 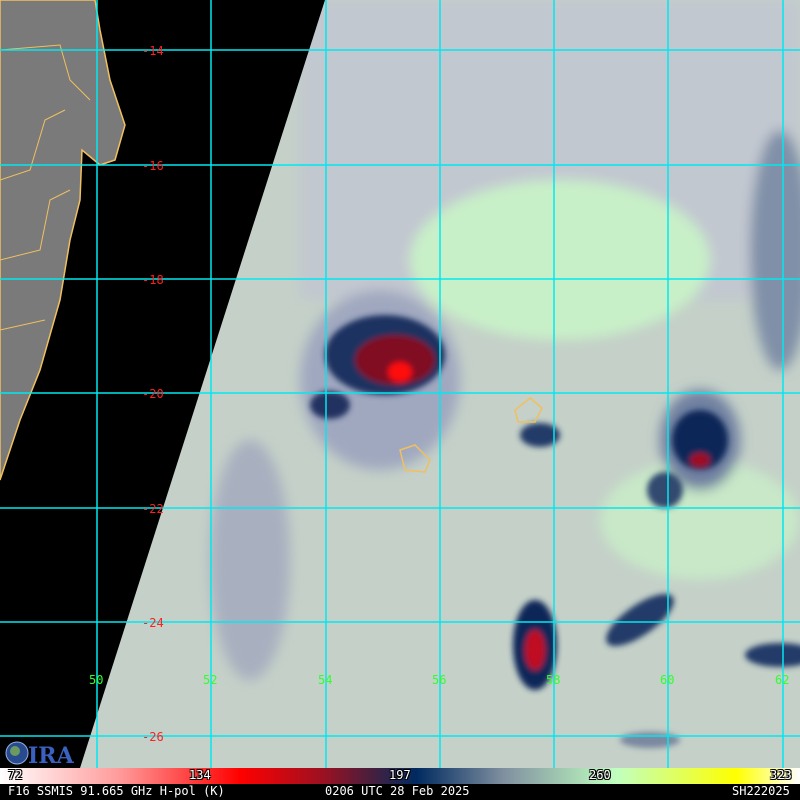 I want to click on lon-label: 60, so click(x=667, y=680).